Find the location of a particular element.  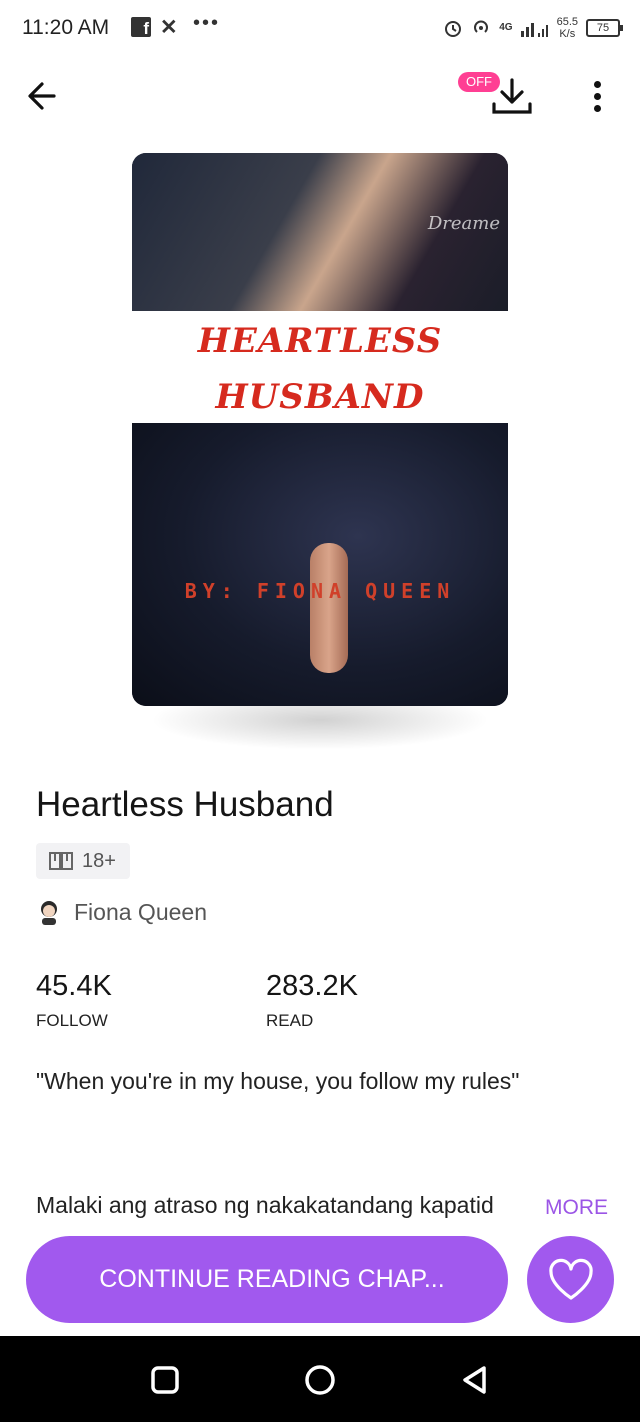

battery-icon: 75 is located at coordinates (604, 28).